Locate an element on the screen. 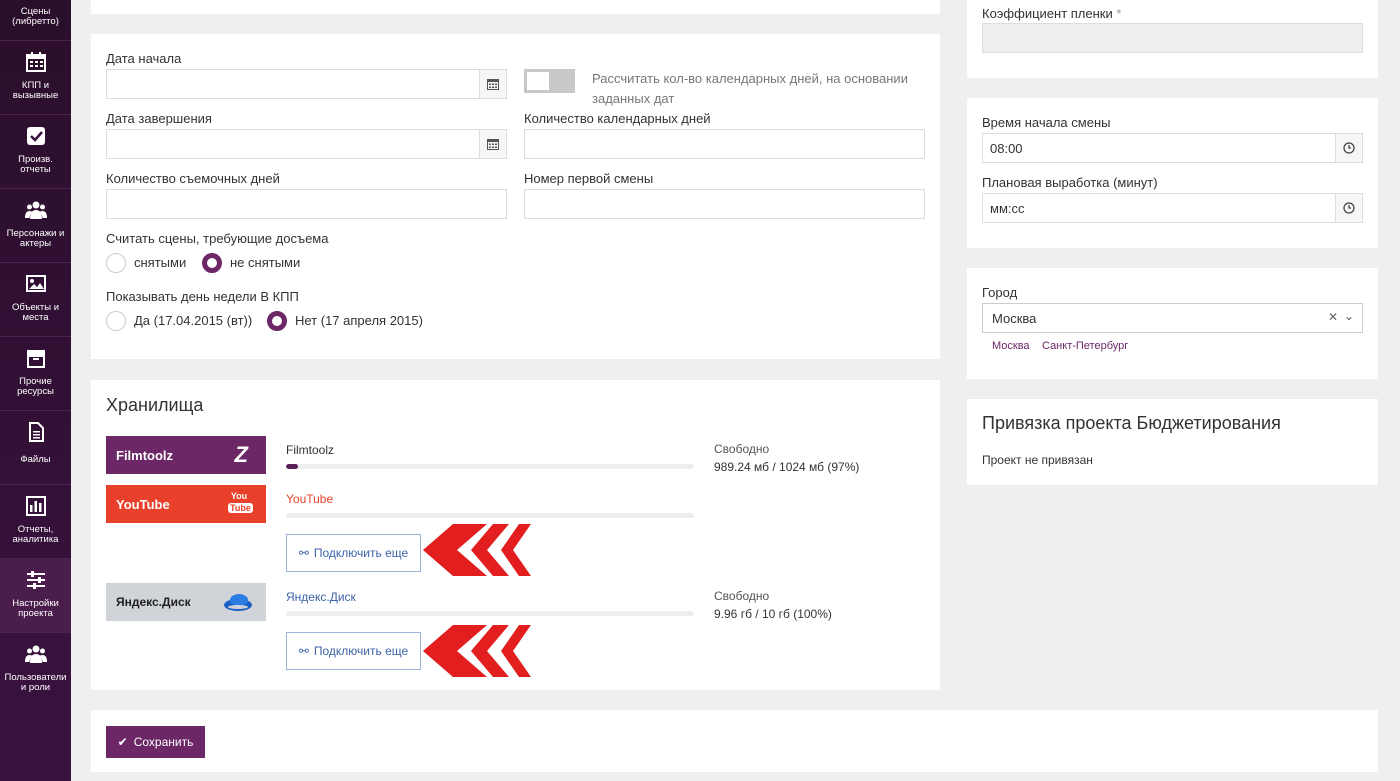  first-shift-label: Номер первой смены is located at coordinates (589, 178).